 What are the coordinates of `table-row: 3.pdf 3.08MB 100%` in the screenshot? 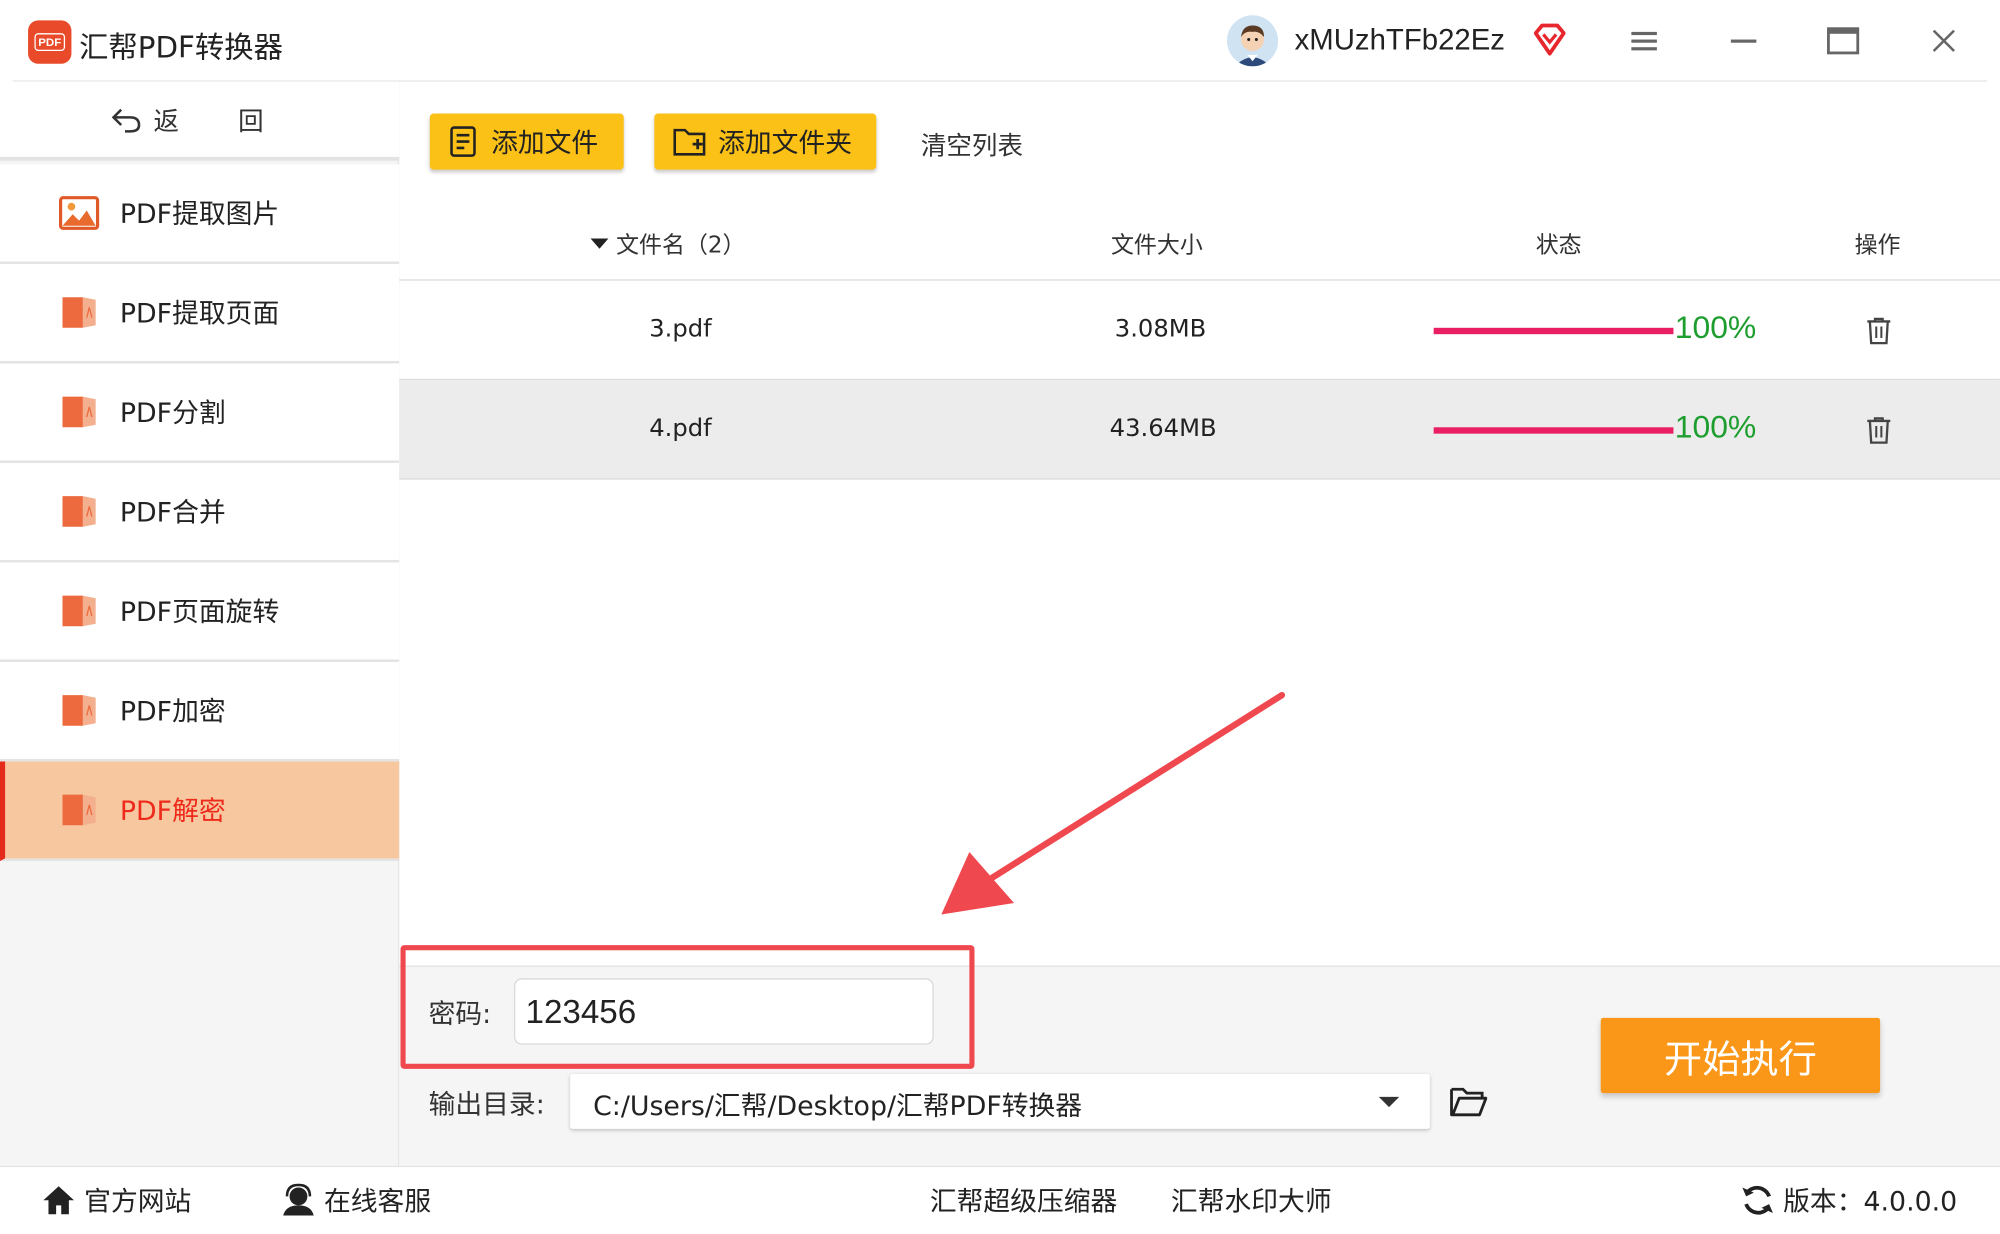 It's located at (1199, 331).